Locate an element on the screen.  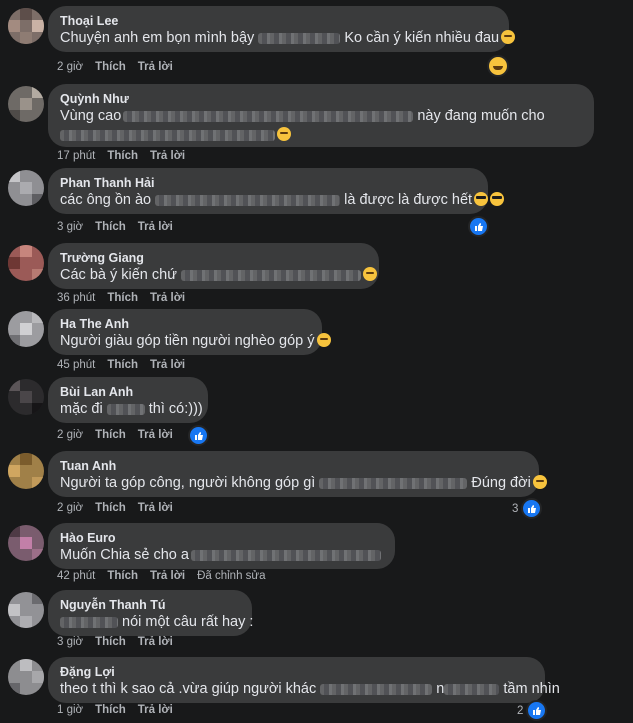
comment-text: Vùng cao này đang muốn cho is located at coordinates (302, 116).